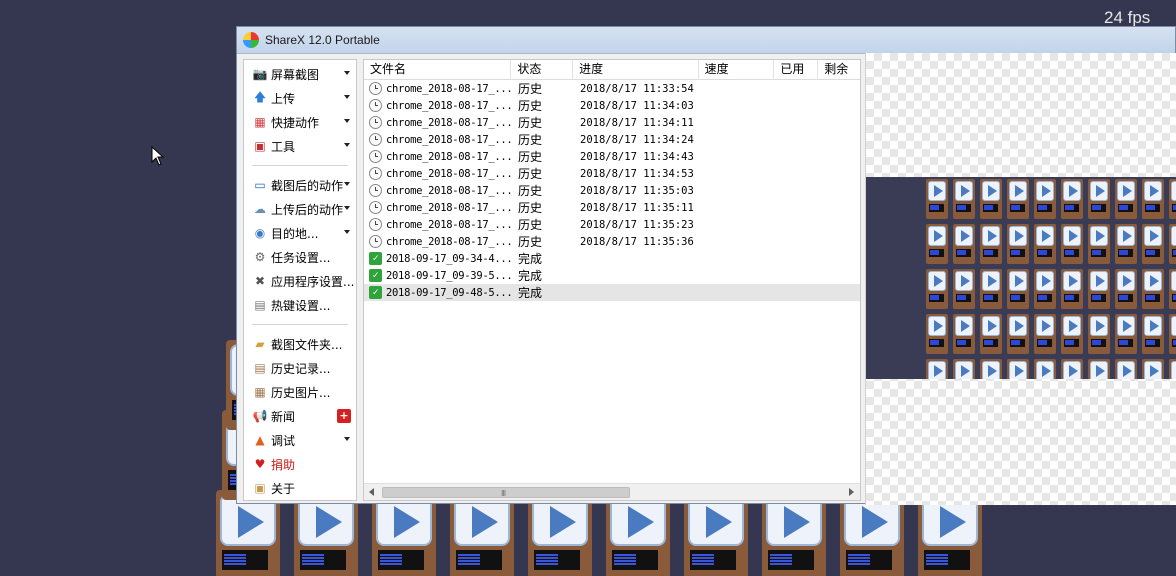 Image resolution: width=1176 pixels, height=576 pixels. What do you see at coordinates (706, 40) in the screenshot?
I see `title-bar: ShareX 12.0 Portable` at bounding box center [706, 40].